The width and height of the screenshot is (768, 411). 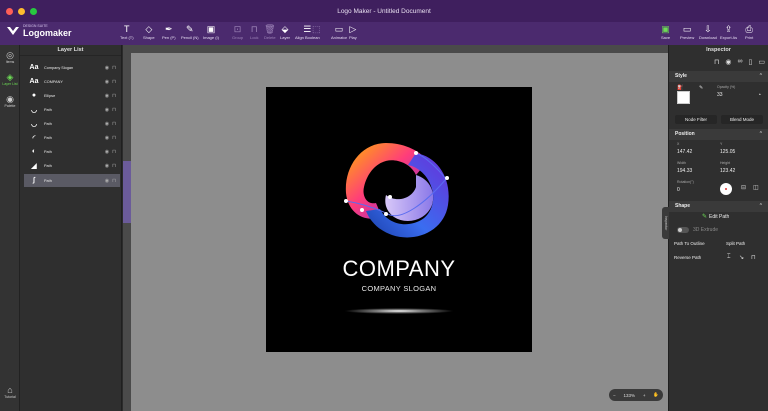 I want to click on rail-palette: ◉ Palette, so click(x=10, y=101).